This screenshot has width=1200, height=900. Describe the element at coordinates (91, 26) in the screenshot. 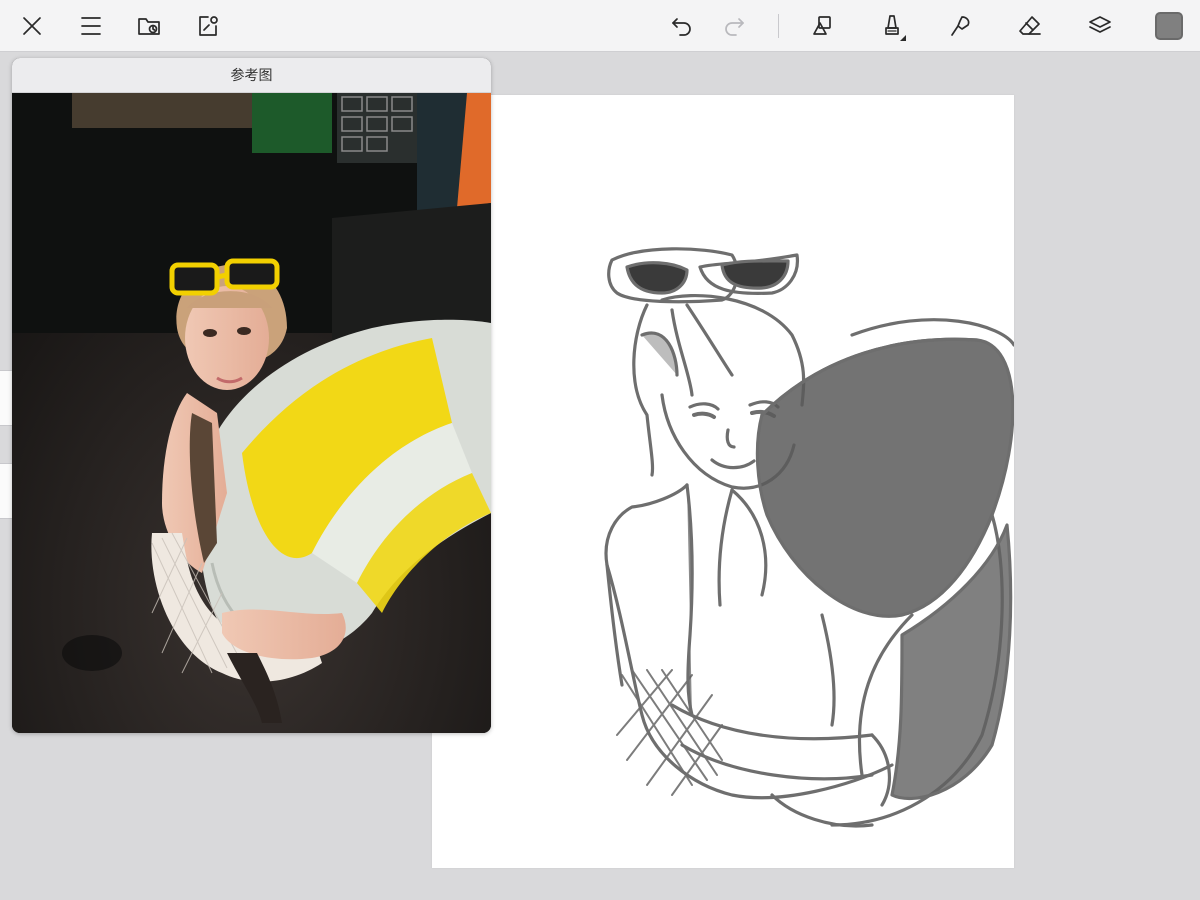

I see `menu-icon` at that location.